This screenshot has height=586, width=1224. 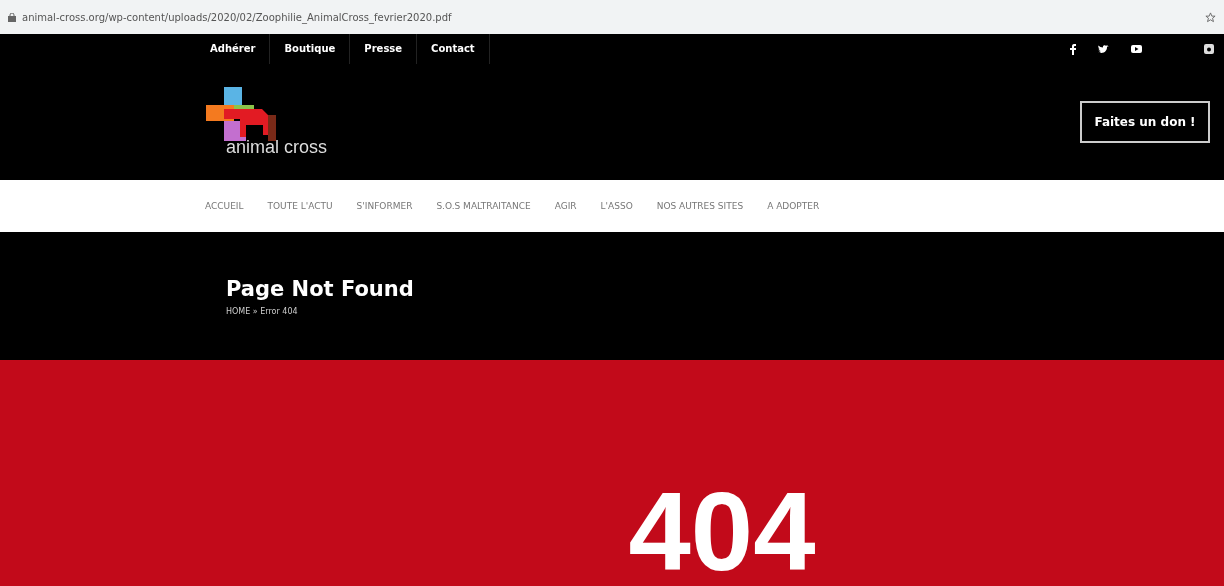 What do you see at coordinates (320, 288) in the screenshot?
I see `page-title: Page Not Found` at bounding box center [320, 288].